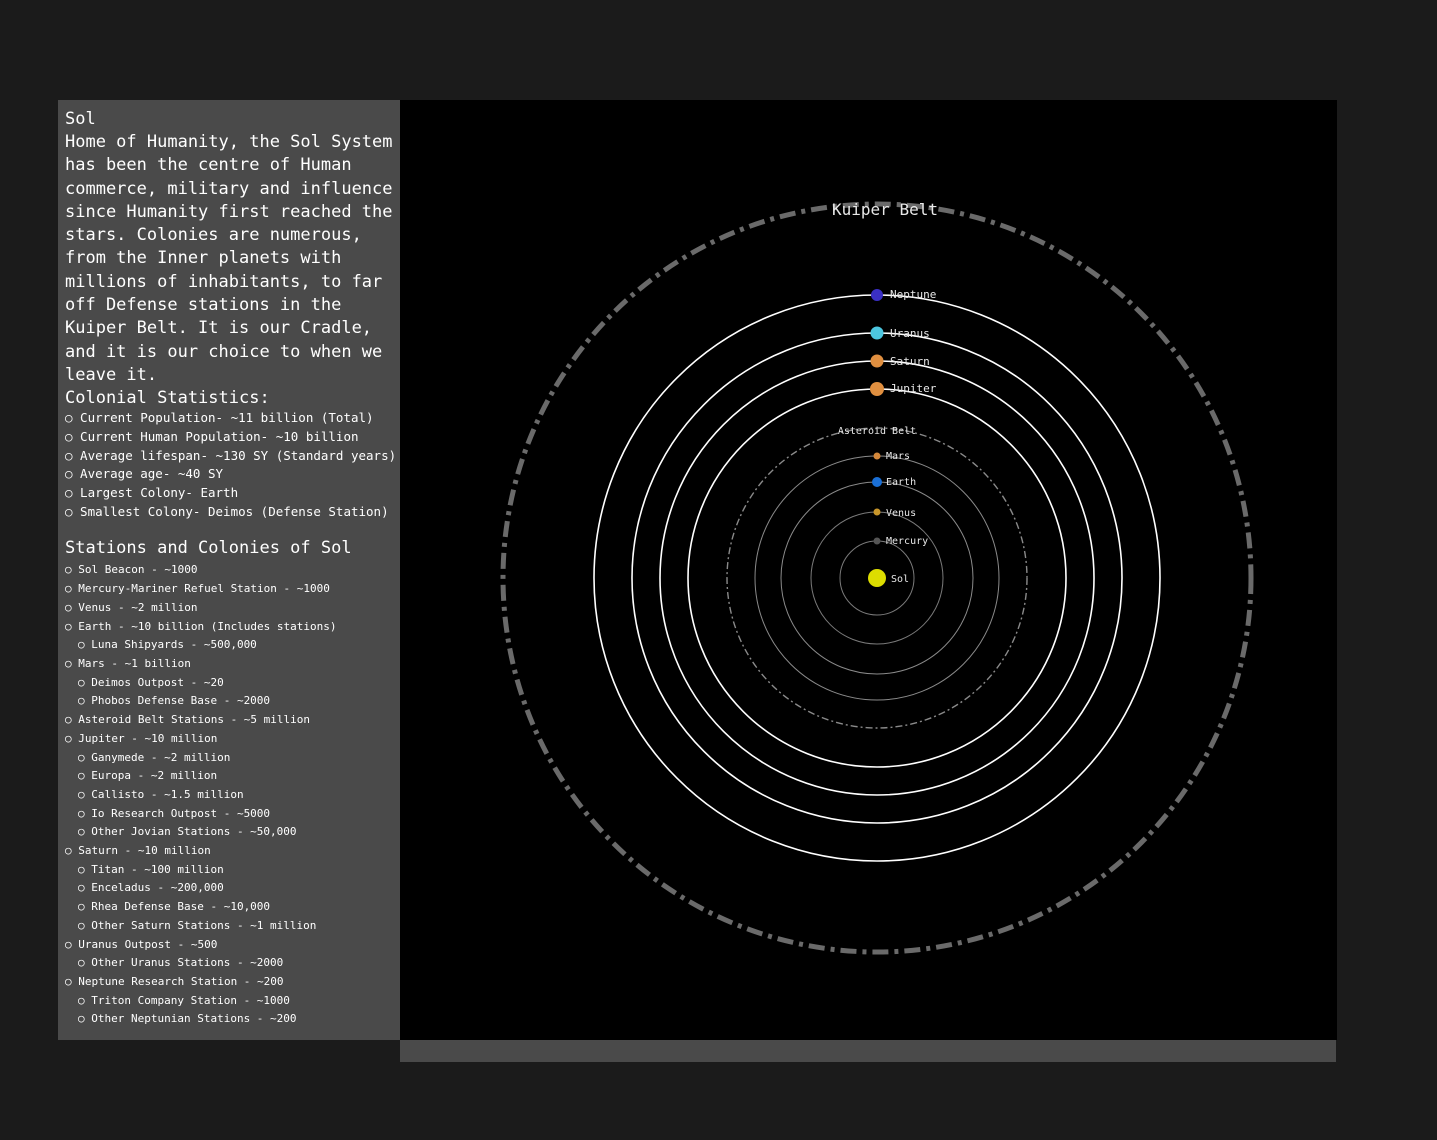 The height and width of the screenshot is (1140, 1437). What do you see at coordinates (910, 361) in the screenshot?
I see `planet-saturn-label: Saturn` at bounding box center [910, 361].